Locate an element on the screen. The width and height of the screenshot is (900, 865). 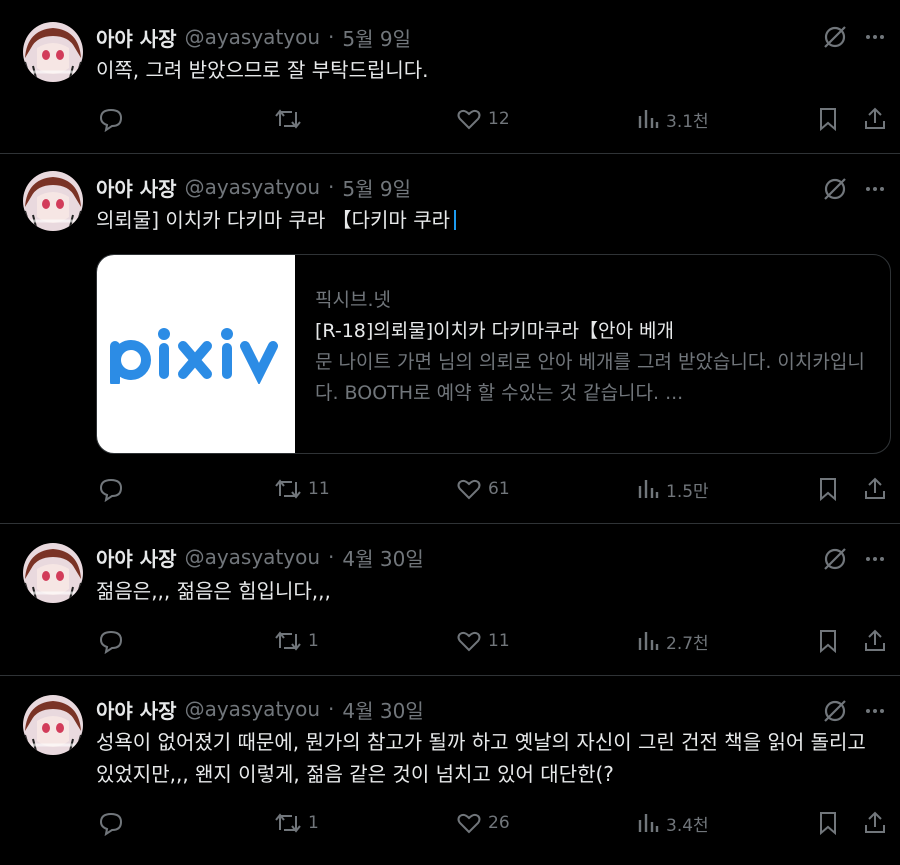
views-count: 3.1천 is located at coordinates (687, 121).